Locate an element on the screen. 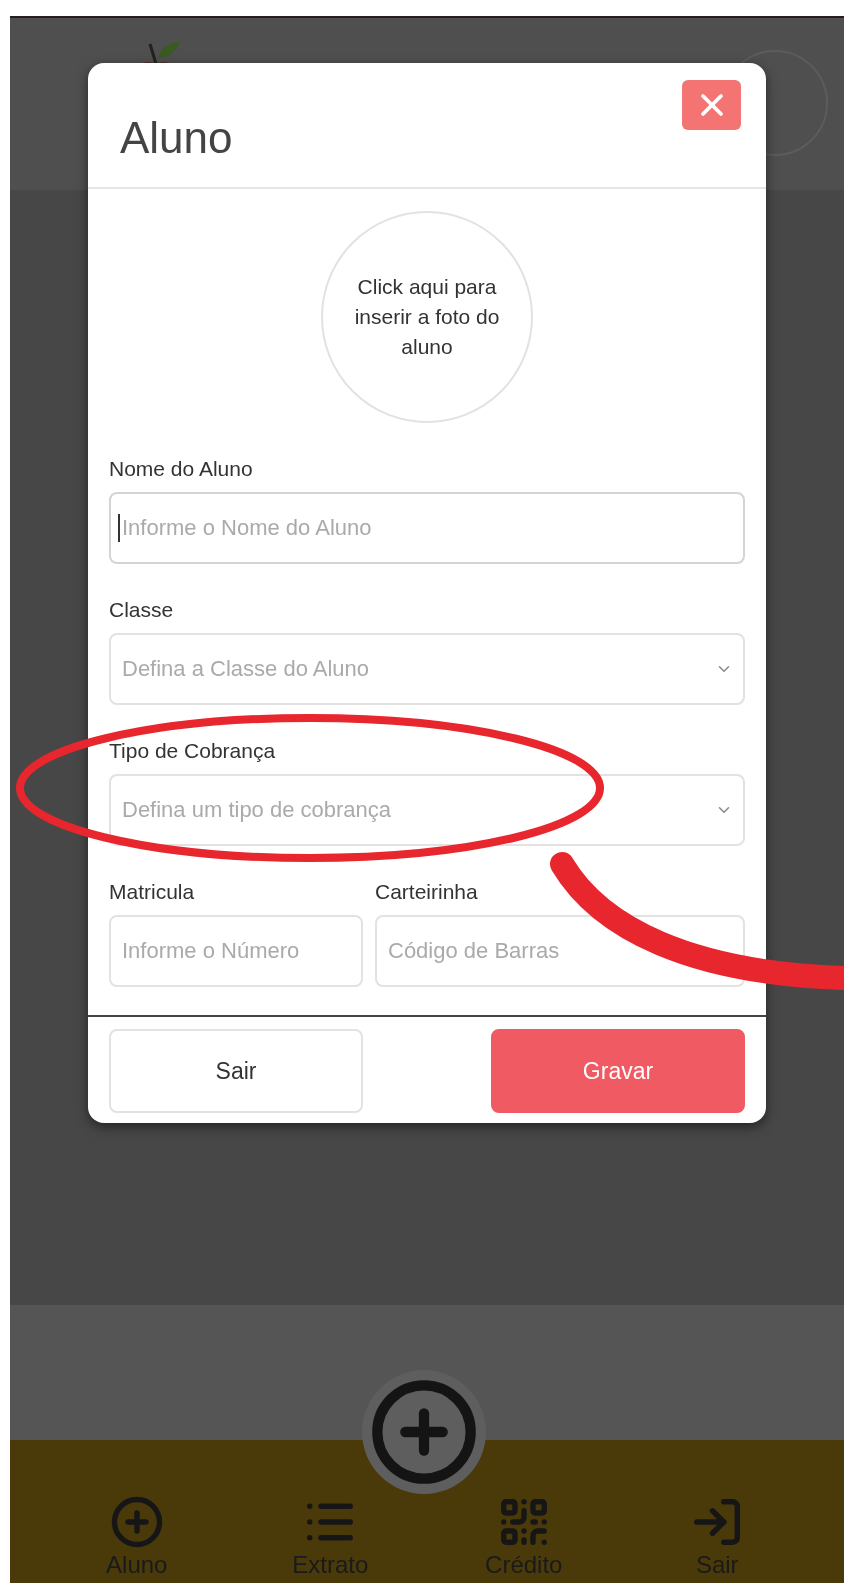 This screenshot has width=844, height=1583. input-field: Código de Barras is located at coordinates (560, 951).